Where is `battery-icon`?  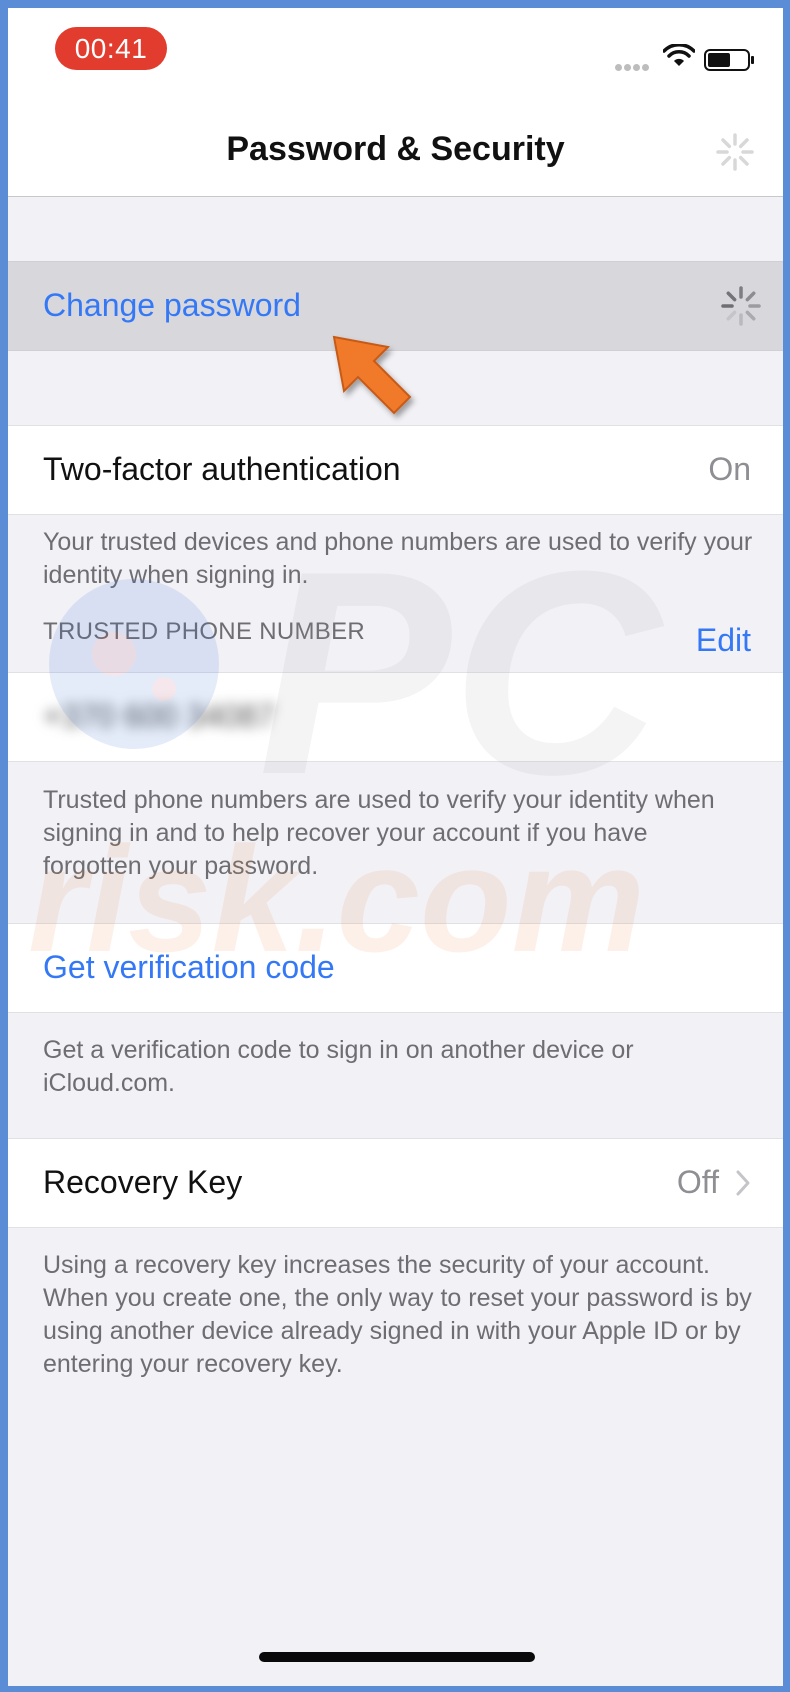
battery-icon is located at coordinates (729, 60).